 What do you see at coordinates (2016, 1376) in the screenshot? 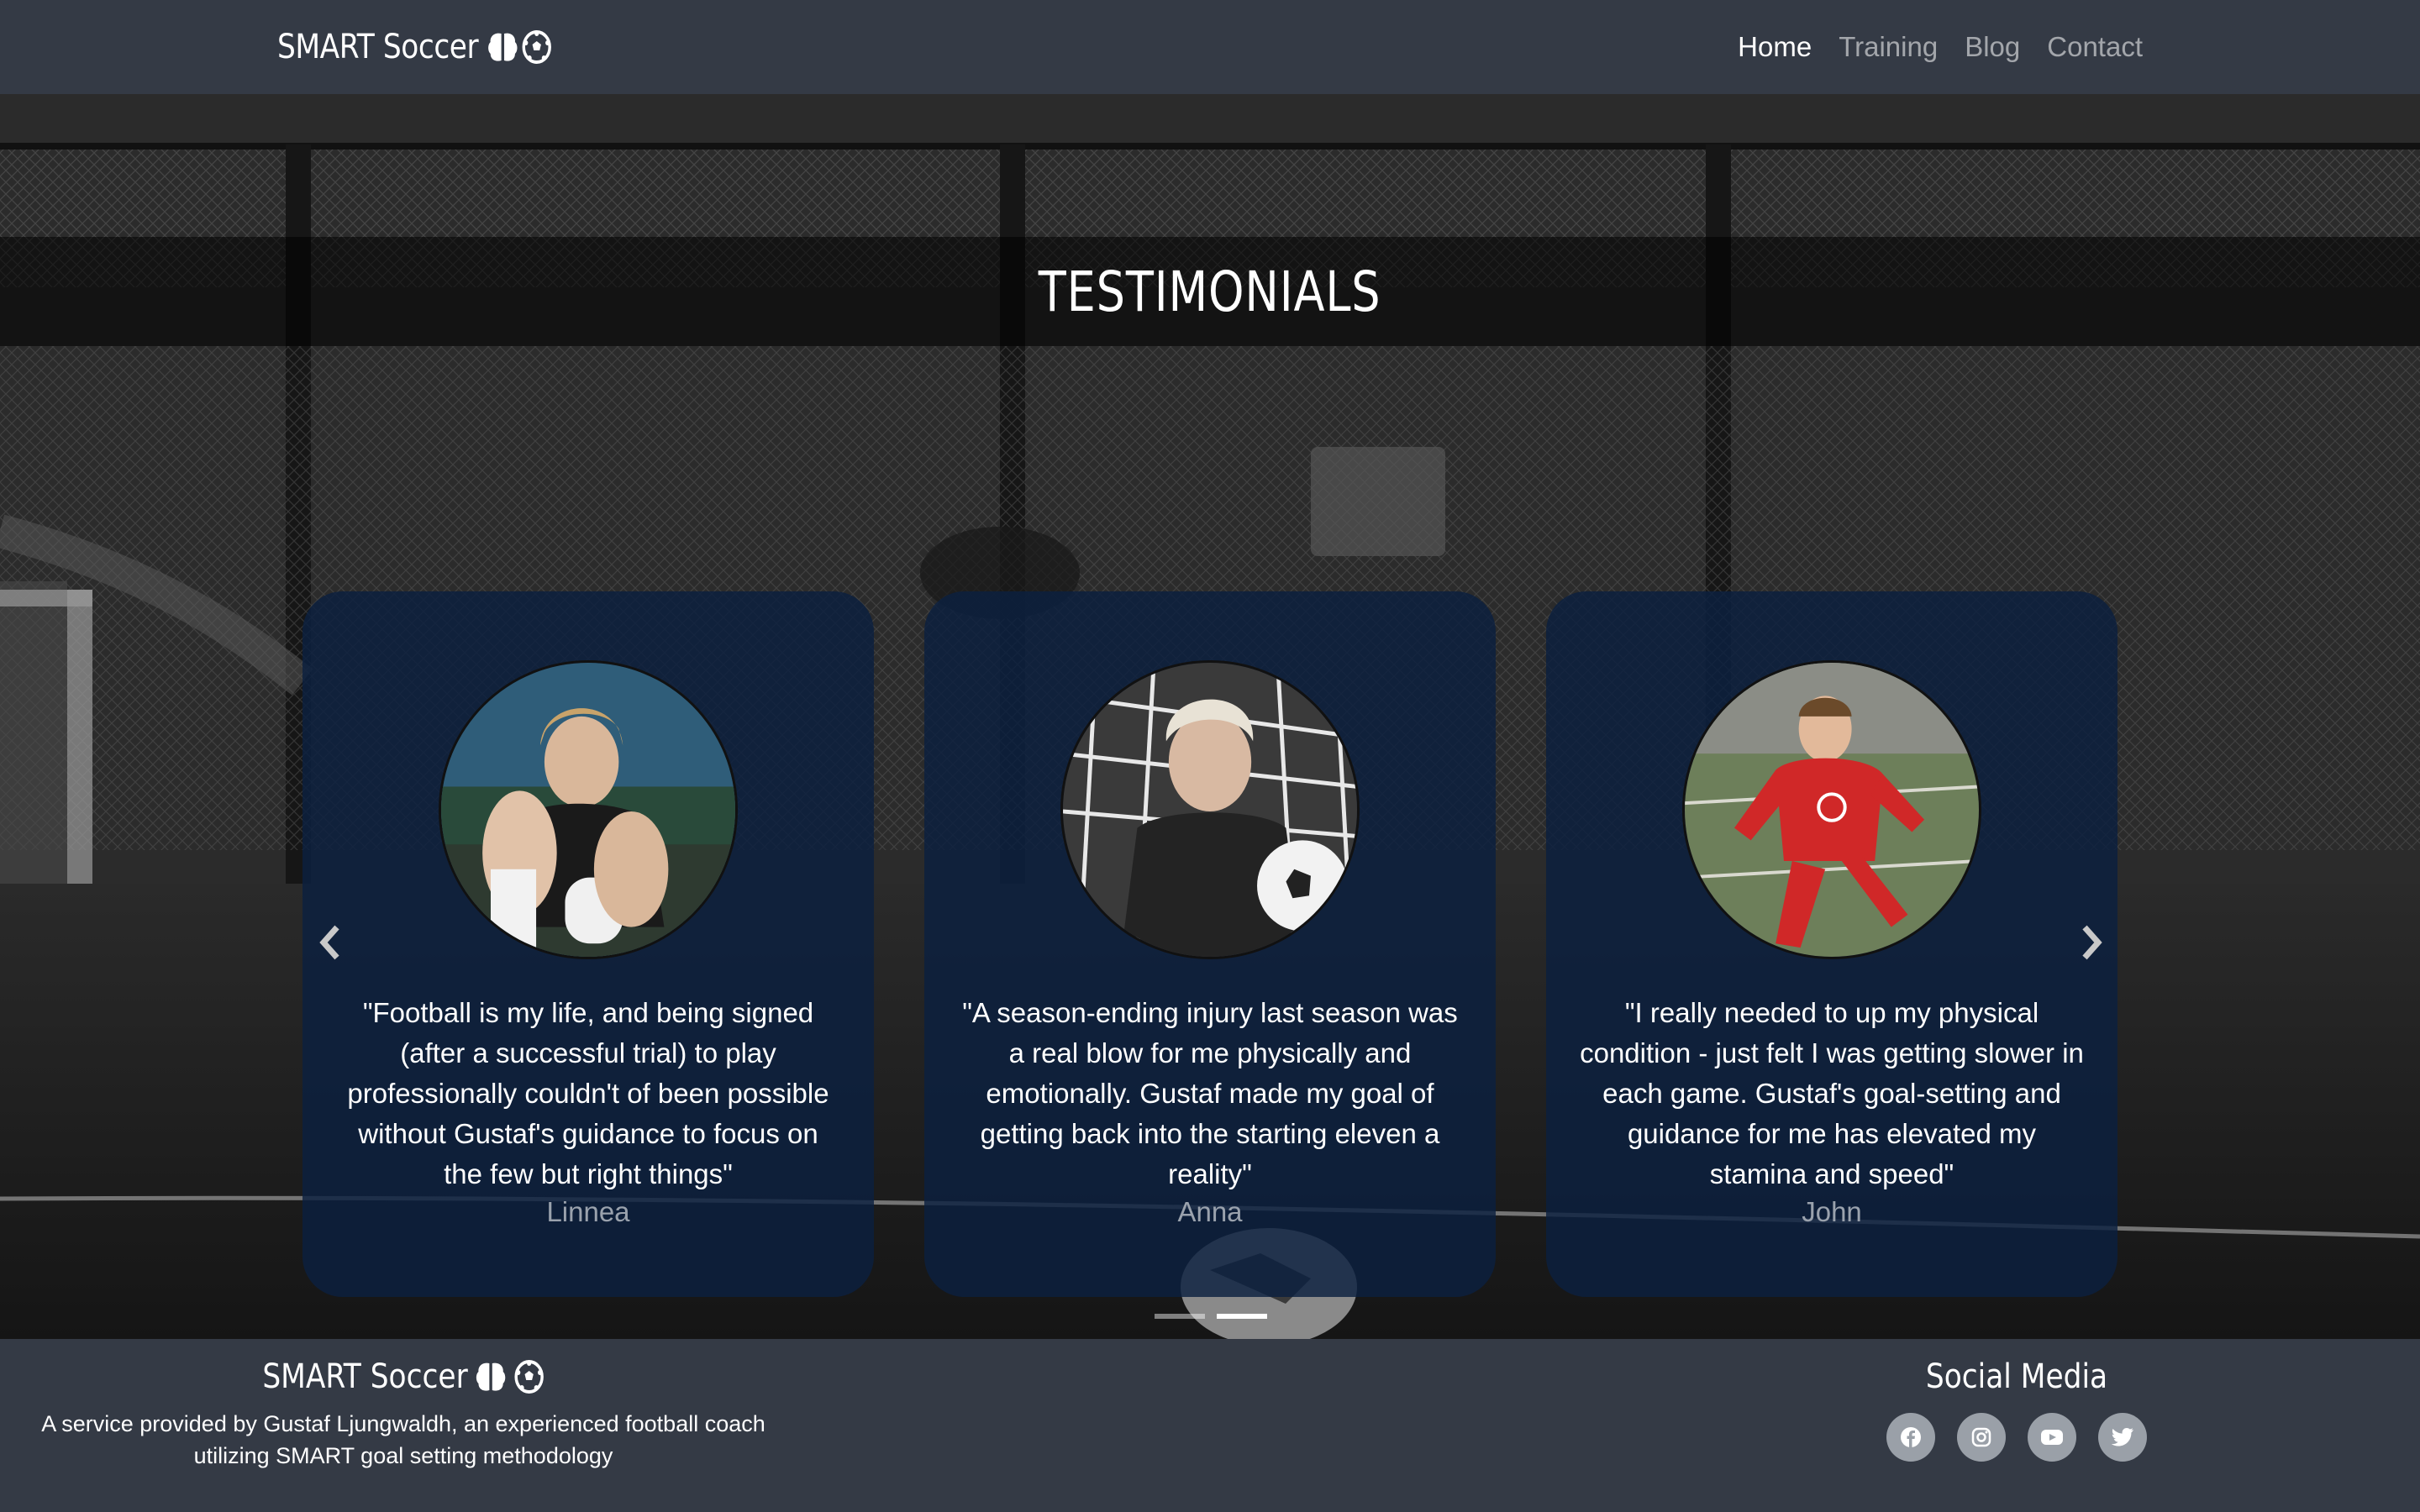
I see `social-media-heading: Social Media` at bounding box center [2016, 1376].